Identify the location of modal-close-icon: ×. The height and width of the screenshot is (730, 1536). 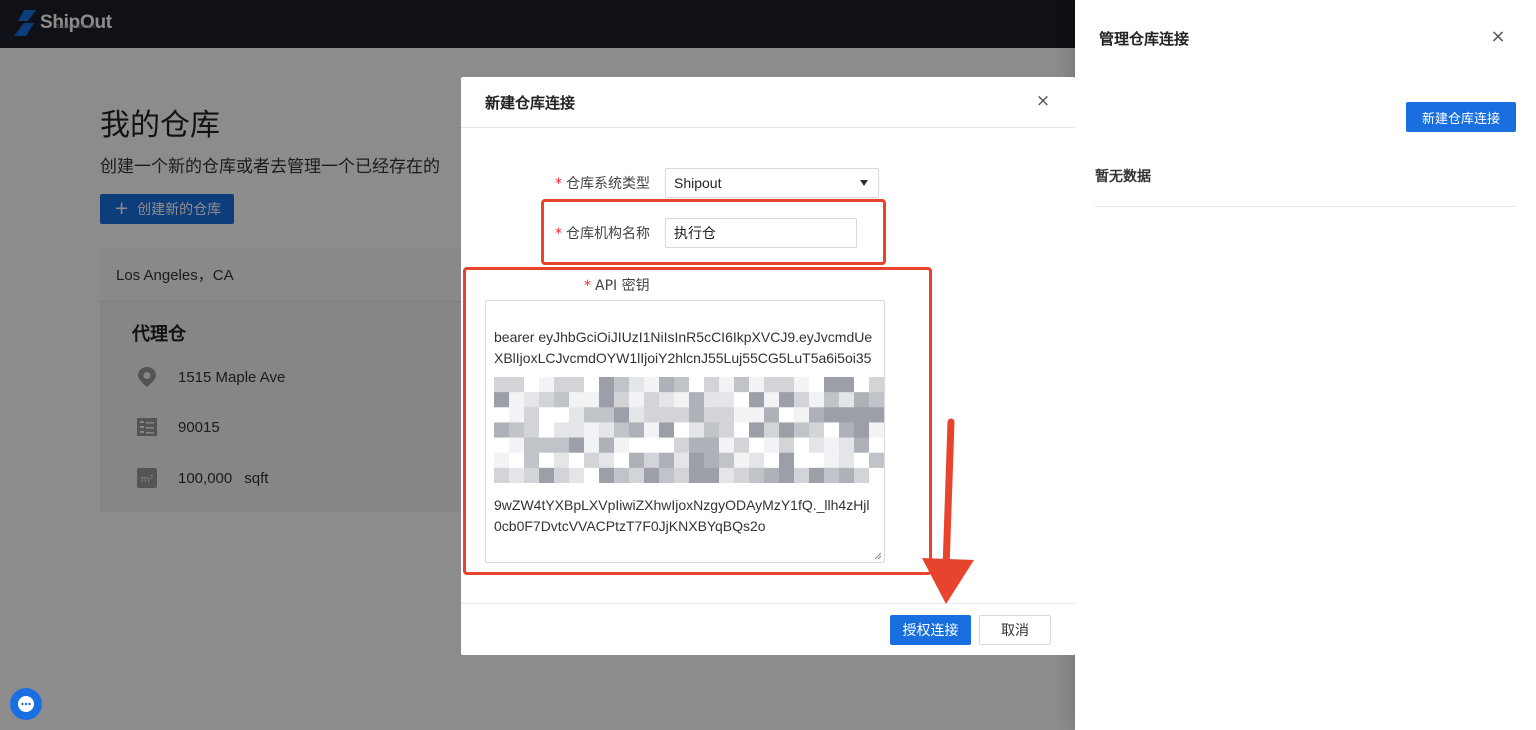
(1043, 101).